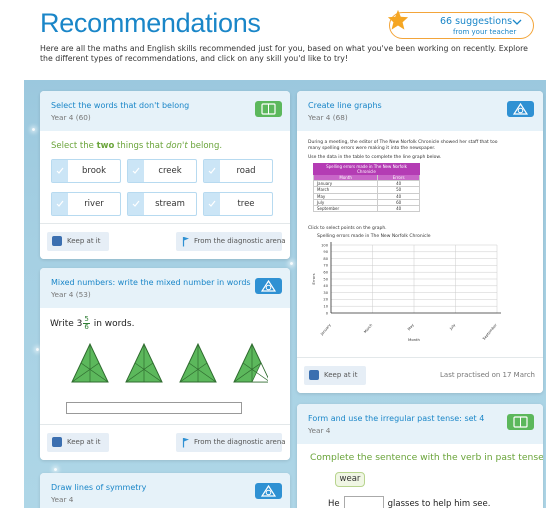 The image size is (546, 508). I want to click on option-road: road, so click(238, 171).